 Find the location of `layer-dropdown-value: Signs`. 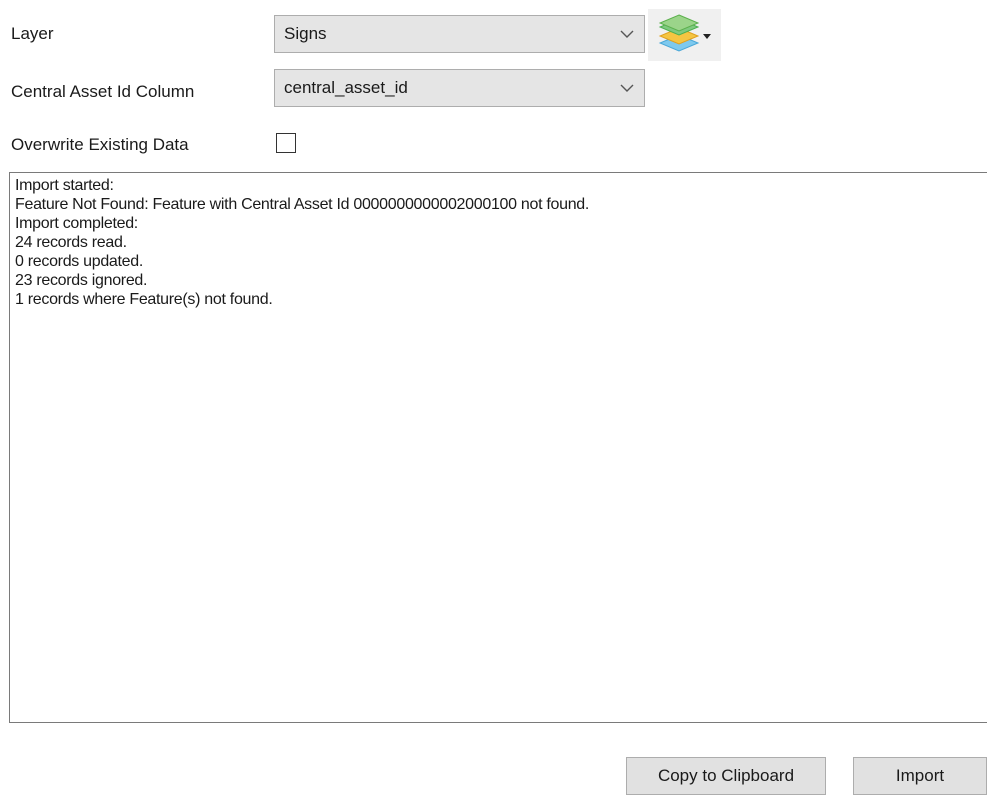

layer-dropdown-value: Signs is located at coordinates (305, 33).